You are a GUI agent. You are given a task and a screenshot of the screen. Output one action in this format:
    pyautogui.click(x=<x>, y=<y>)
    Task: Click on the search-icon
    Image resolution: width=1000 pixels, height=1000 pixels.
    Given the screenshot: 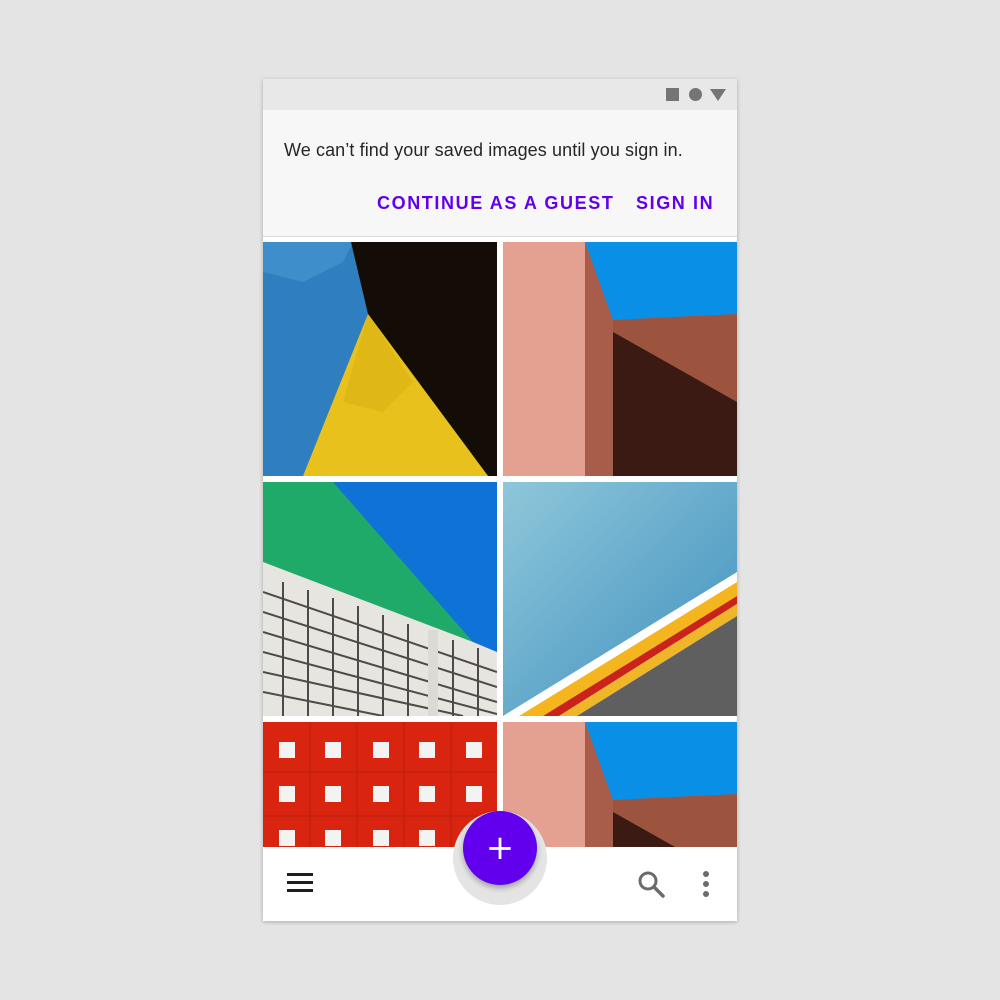 What is the action you would take?
    pyautogui.click(x=651, y=884)
    